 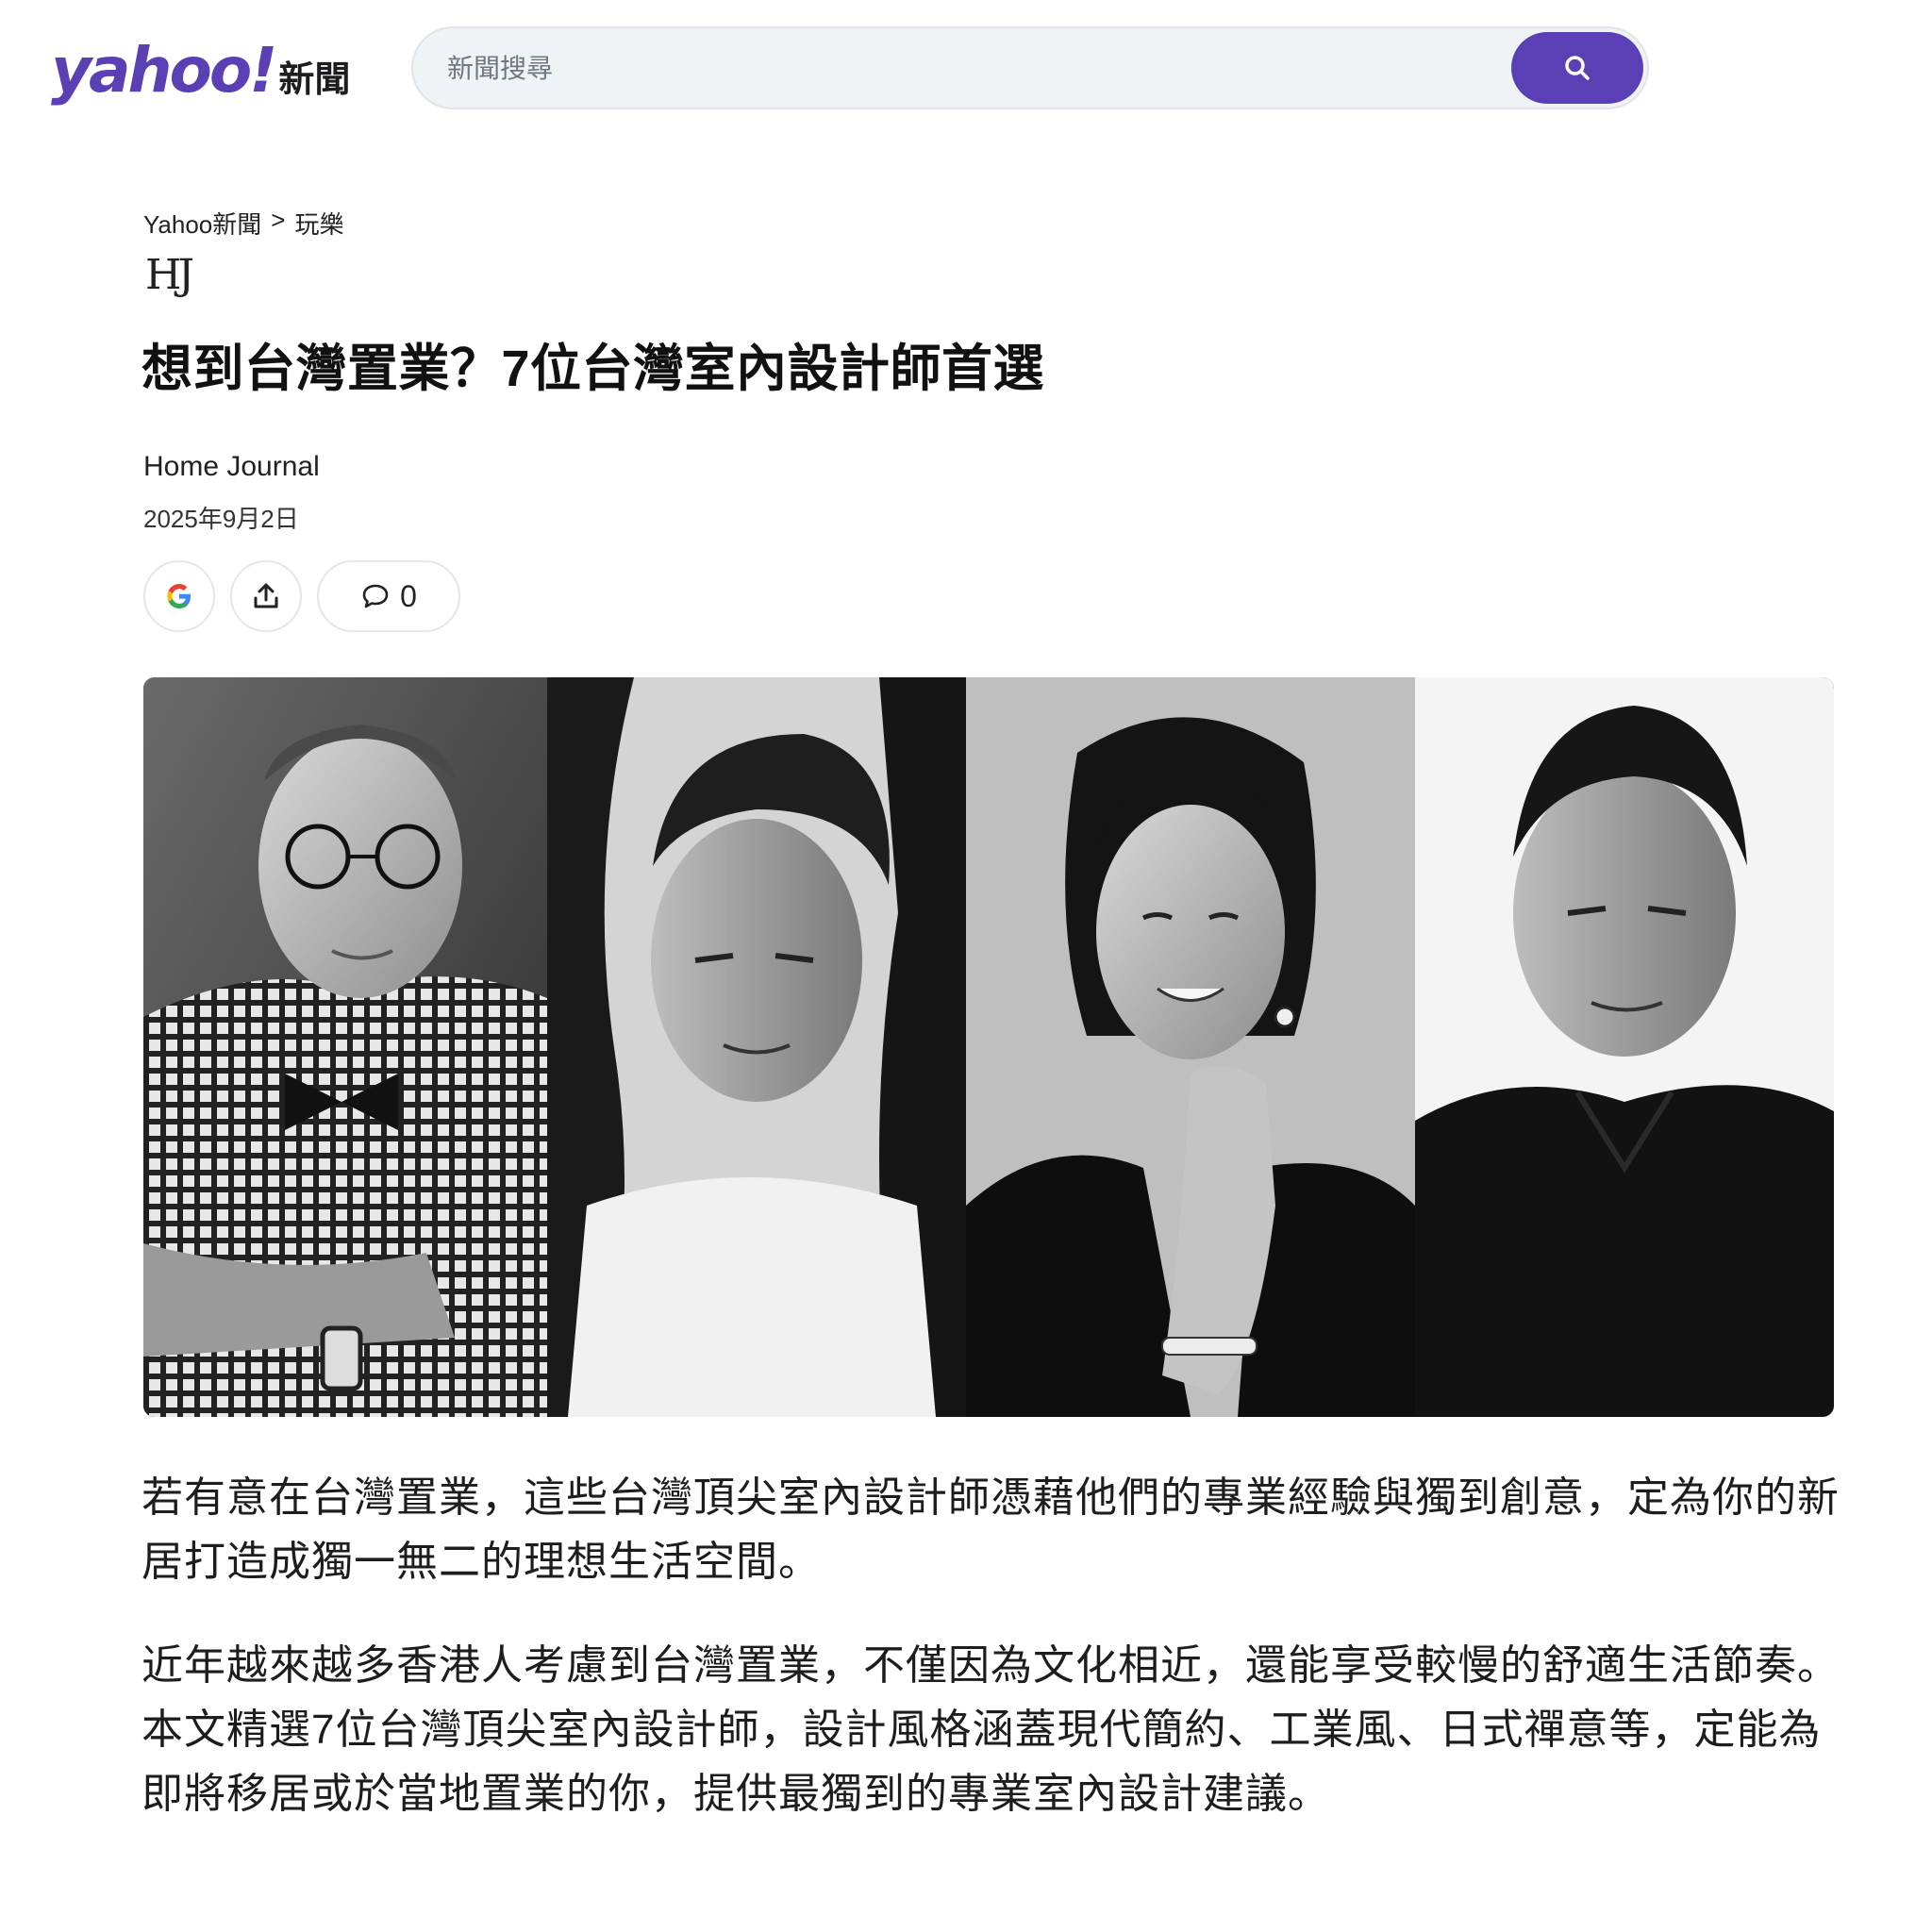 I want to click on logo-news: 新聞, so click(x=315, y=79).